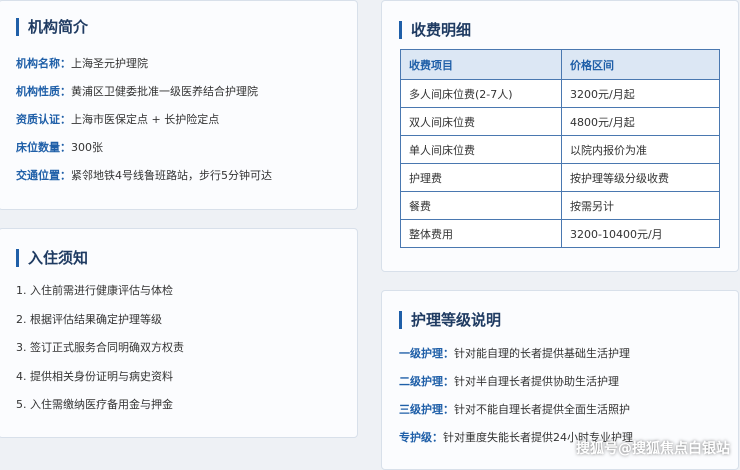 The height and width of the screenshot is (470, 740). What do you see at coordinates (536, 381) in the screenshot?
I see `care-level-desc: 针对半自理长者提供协助生活护理` at bounding box center [536, 381].